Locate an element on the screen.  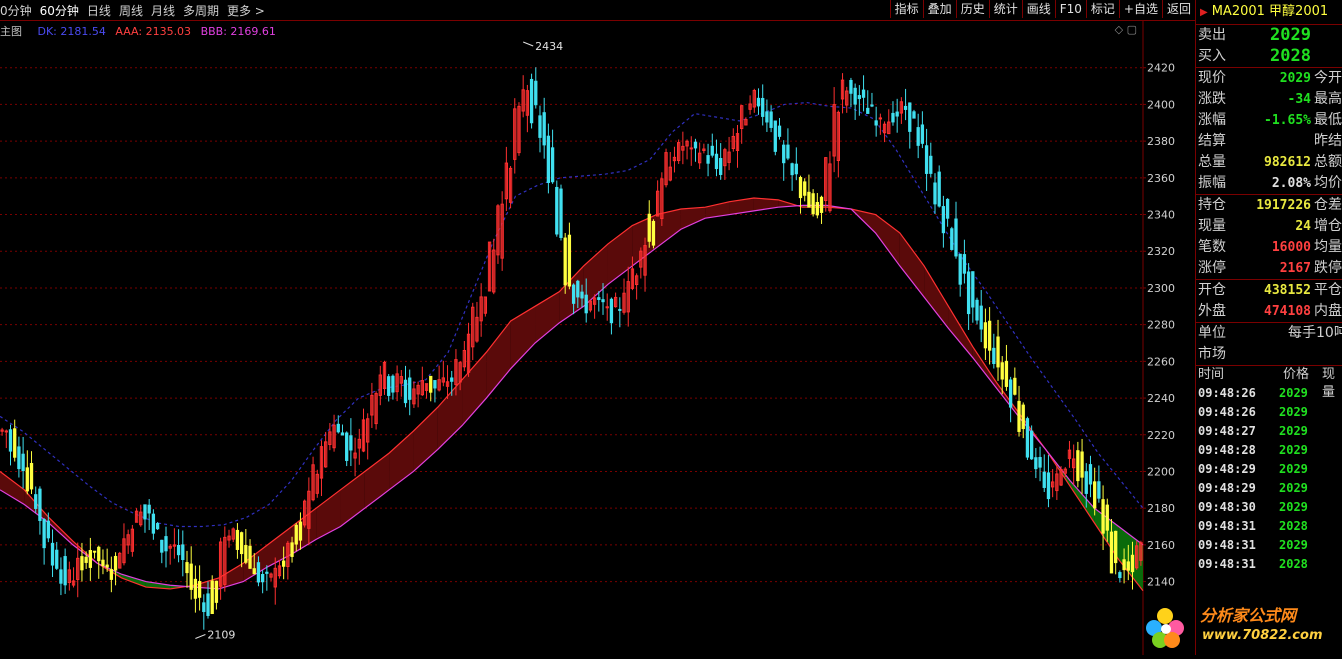
period-tab-1: 60分钟 is located at coordinates (59, 11).